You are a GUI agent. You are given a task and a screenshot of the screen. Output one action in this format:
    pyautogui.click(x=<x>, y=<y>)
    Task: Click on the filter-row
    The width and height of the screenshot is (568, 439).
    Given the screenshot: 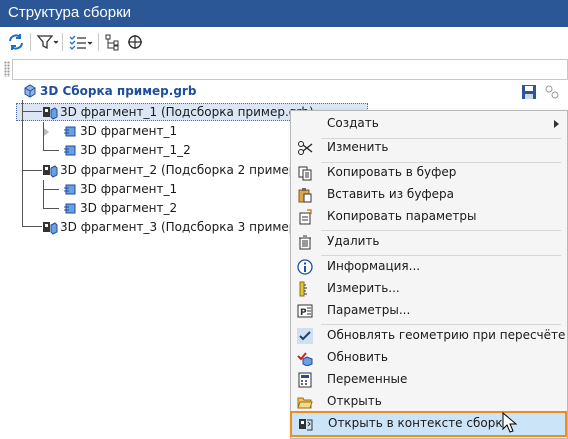 What is the action you would take?
    pyautogui.click(x=284, y=69)
    